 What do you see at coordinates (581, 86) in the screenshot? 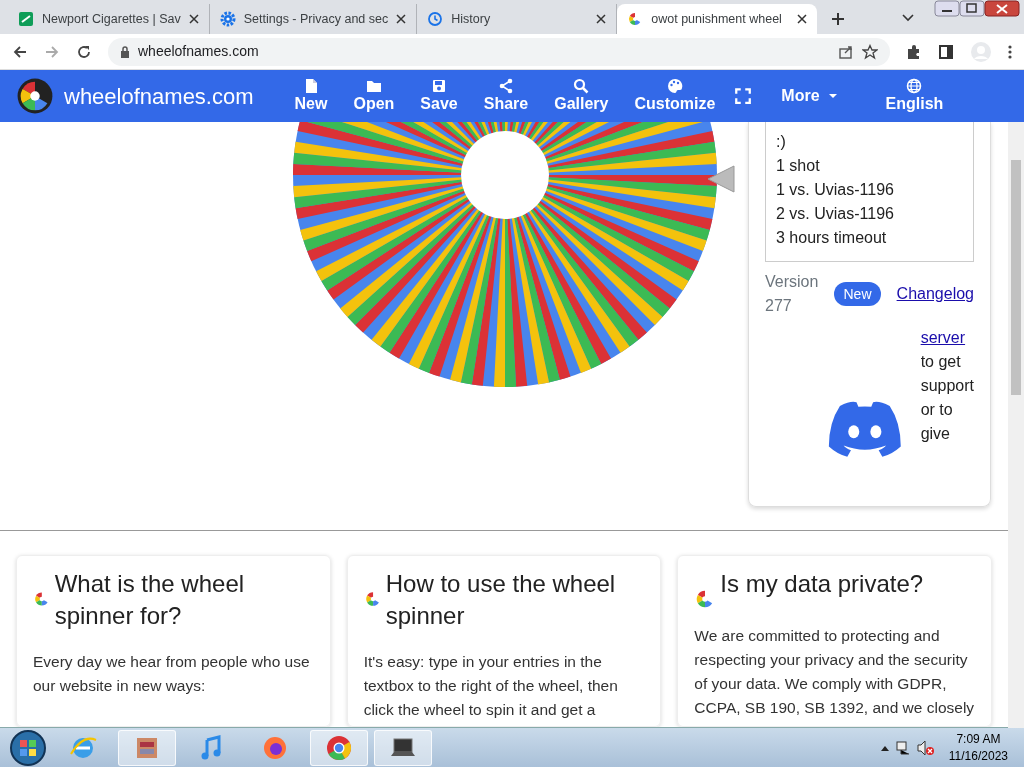
I see `search-icon` at bounding box center [581, 86].